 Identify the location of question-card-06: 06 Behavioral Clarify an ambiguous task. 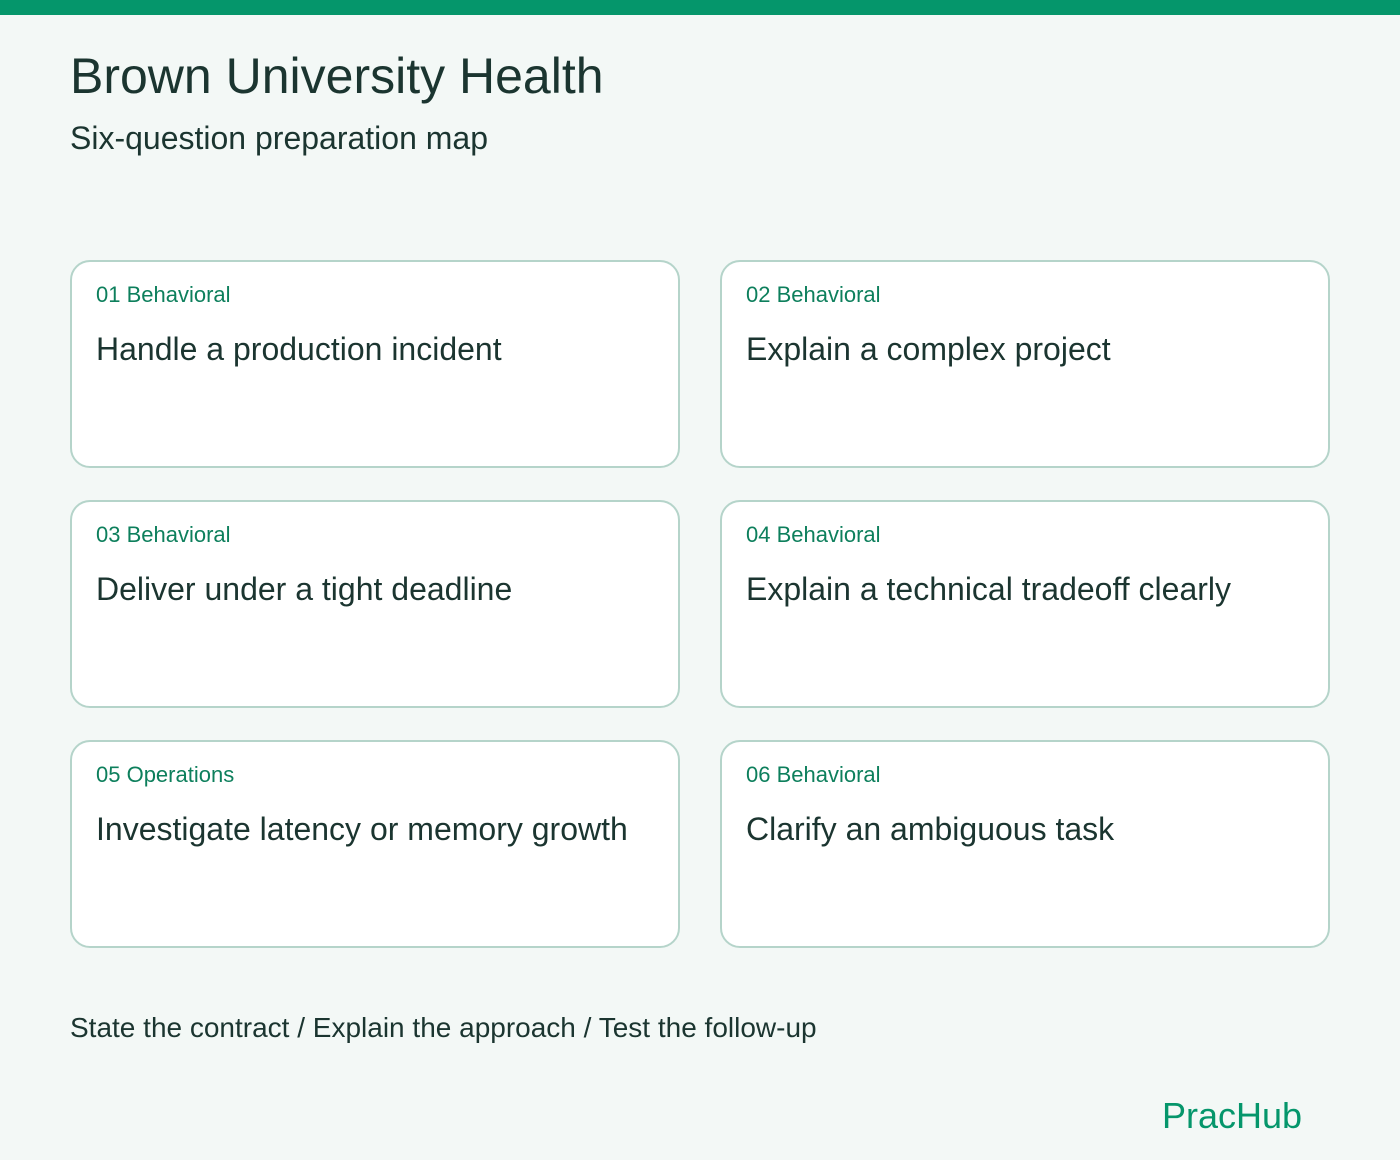
(1025, 844).